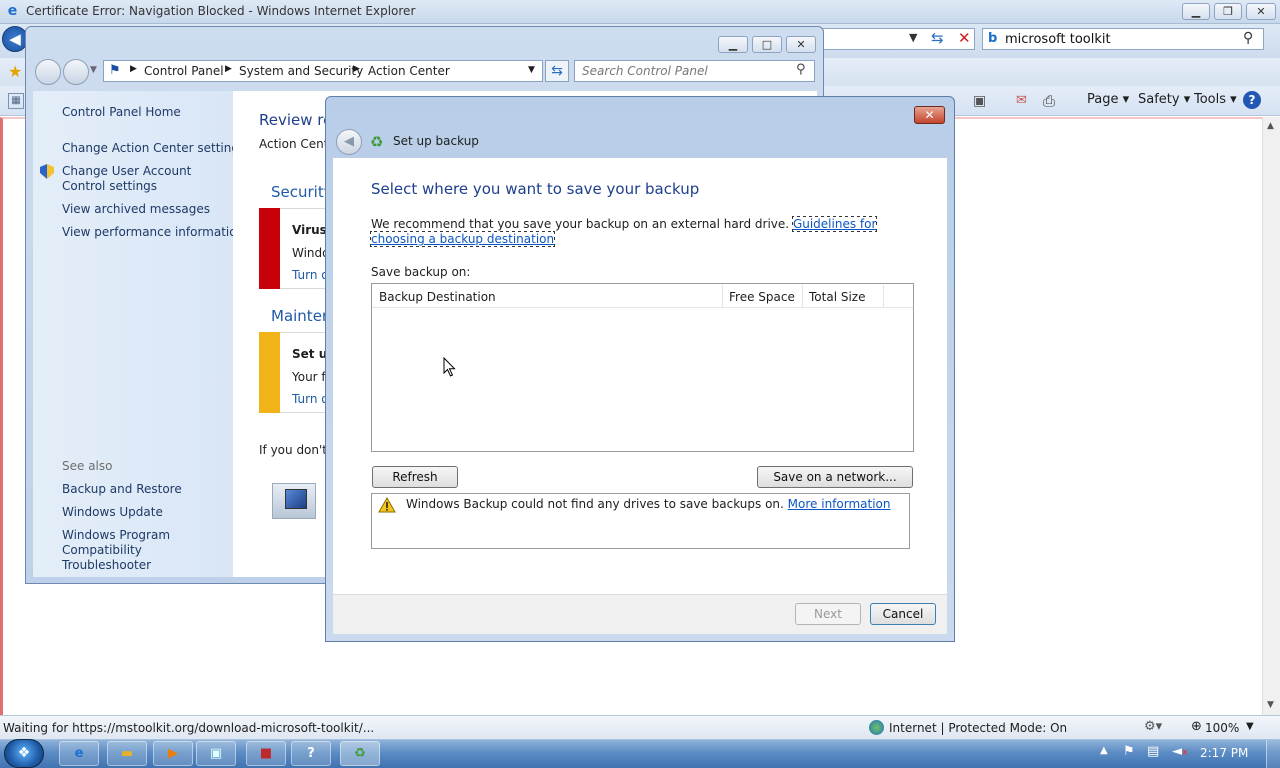 The height and width of the screenshot is (768, 1280). Describe the element at coordinates (839, 504) in the screenshot. I see `more-information-link: More information` at that location.